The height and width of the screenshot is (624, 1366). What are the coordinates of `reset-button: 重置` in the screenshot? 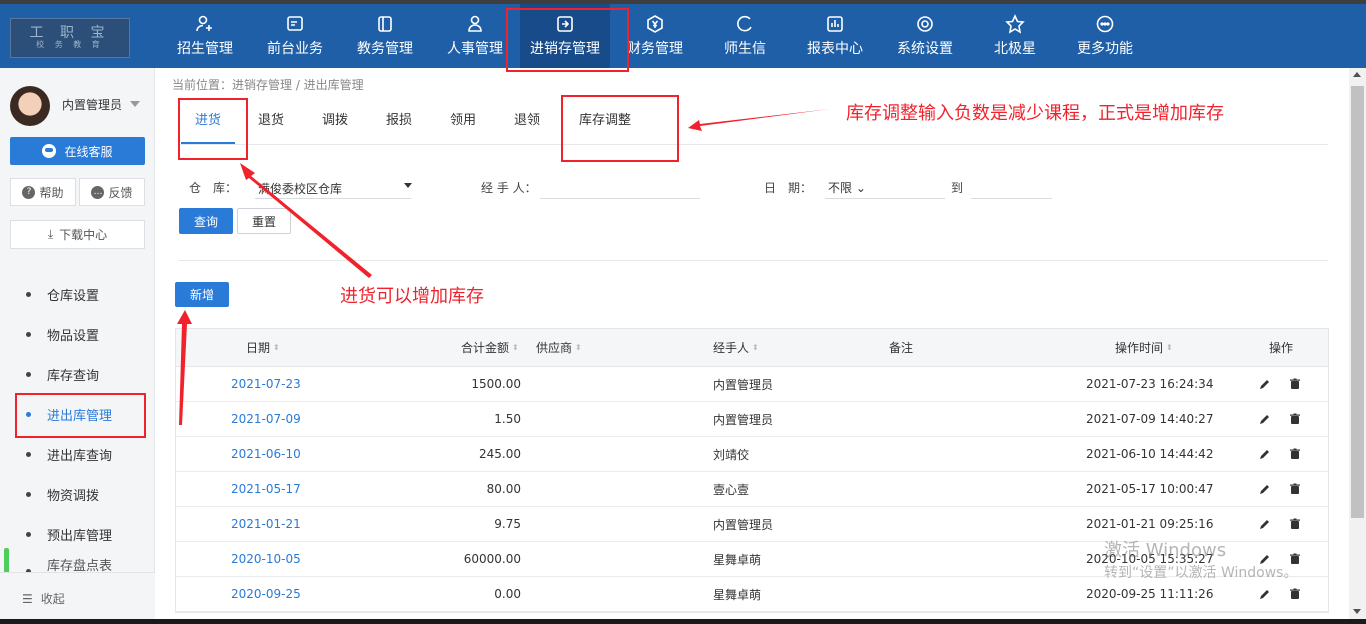 It's located at (264, 221).